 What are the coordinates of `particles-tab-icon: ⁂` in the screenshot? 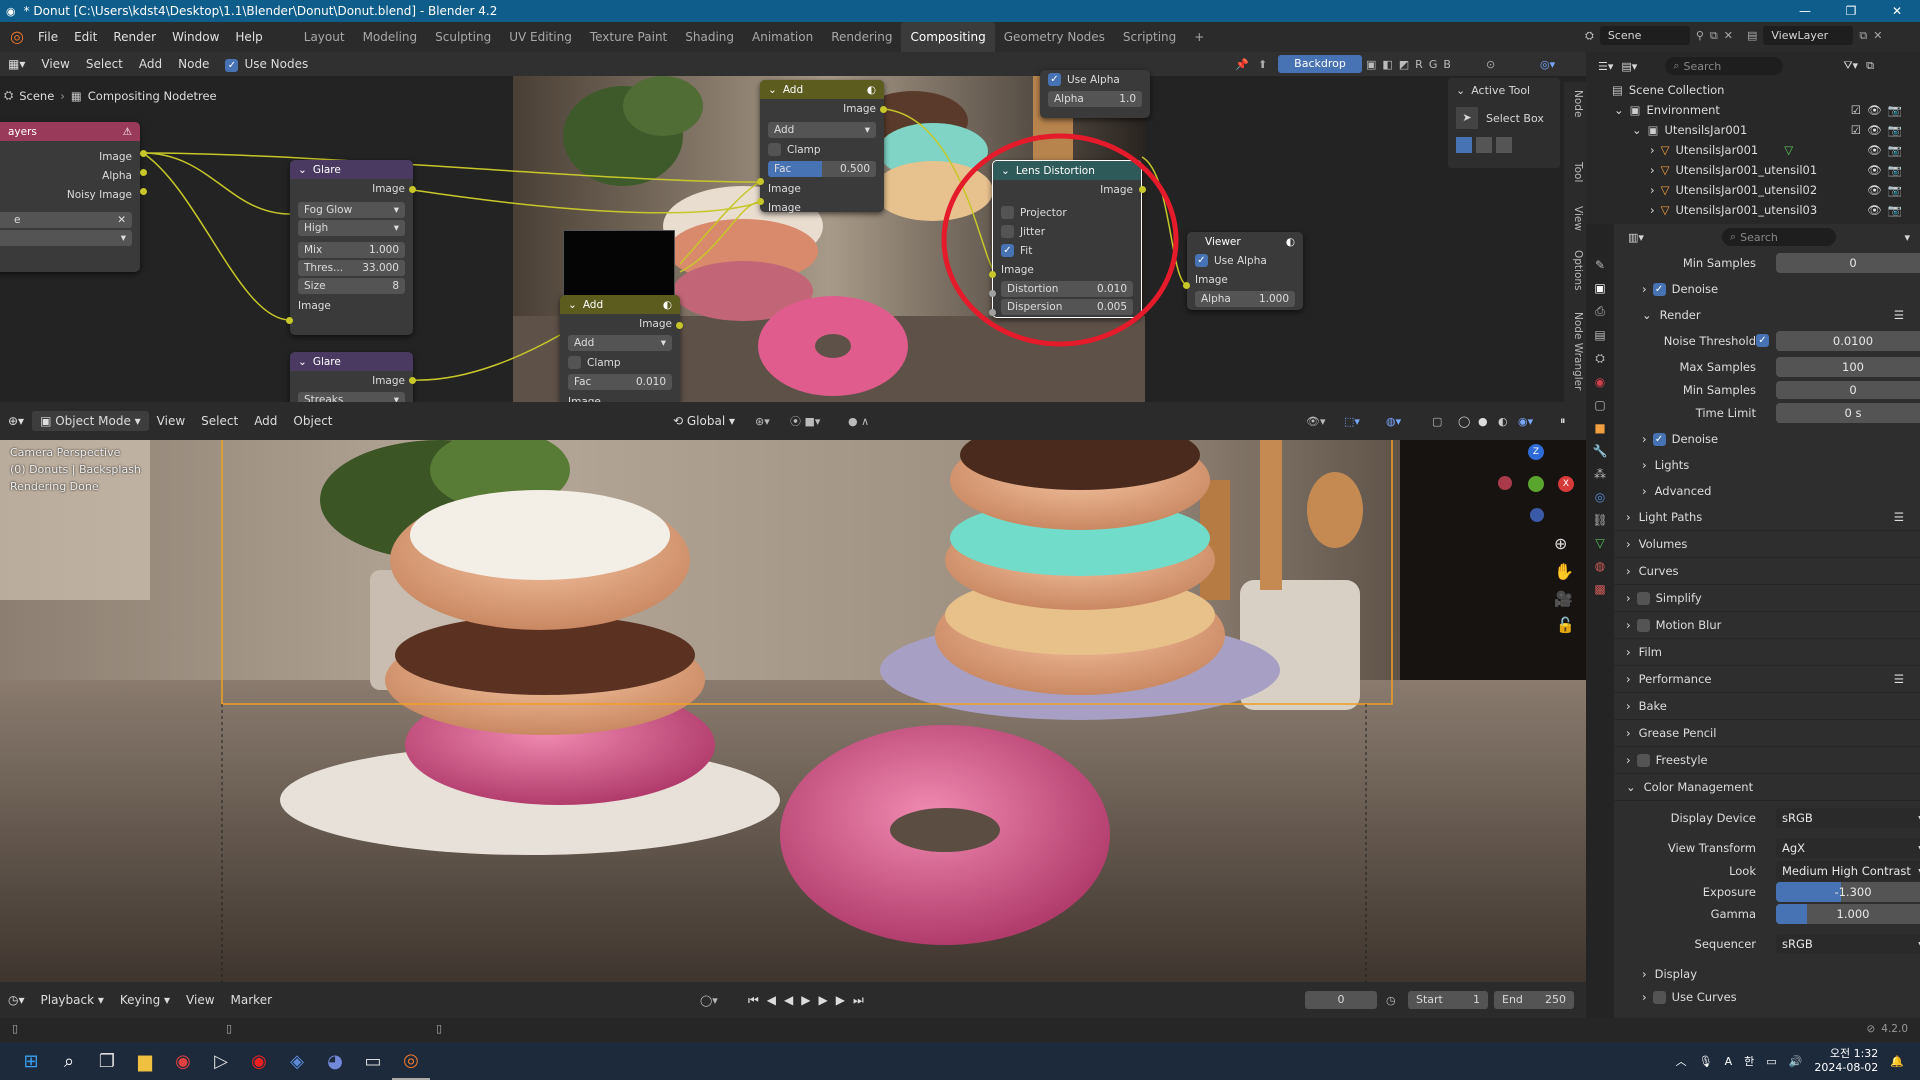 It's located at (1600, 474).